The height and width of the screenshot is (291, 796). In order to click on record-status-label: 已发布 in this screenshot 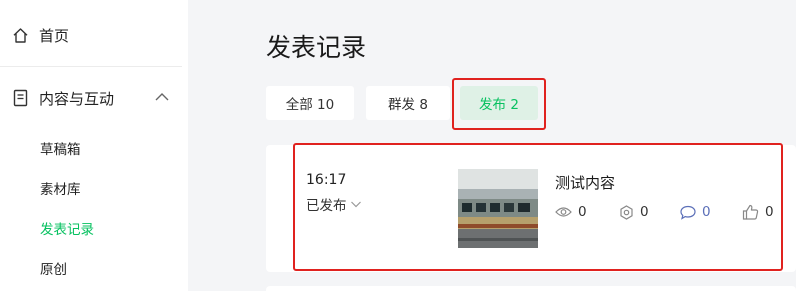, I will do `click(326, 206)`.